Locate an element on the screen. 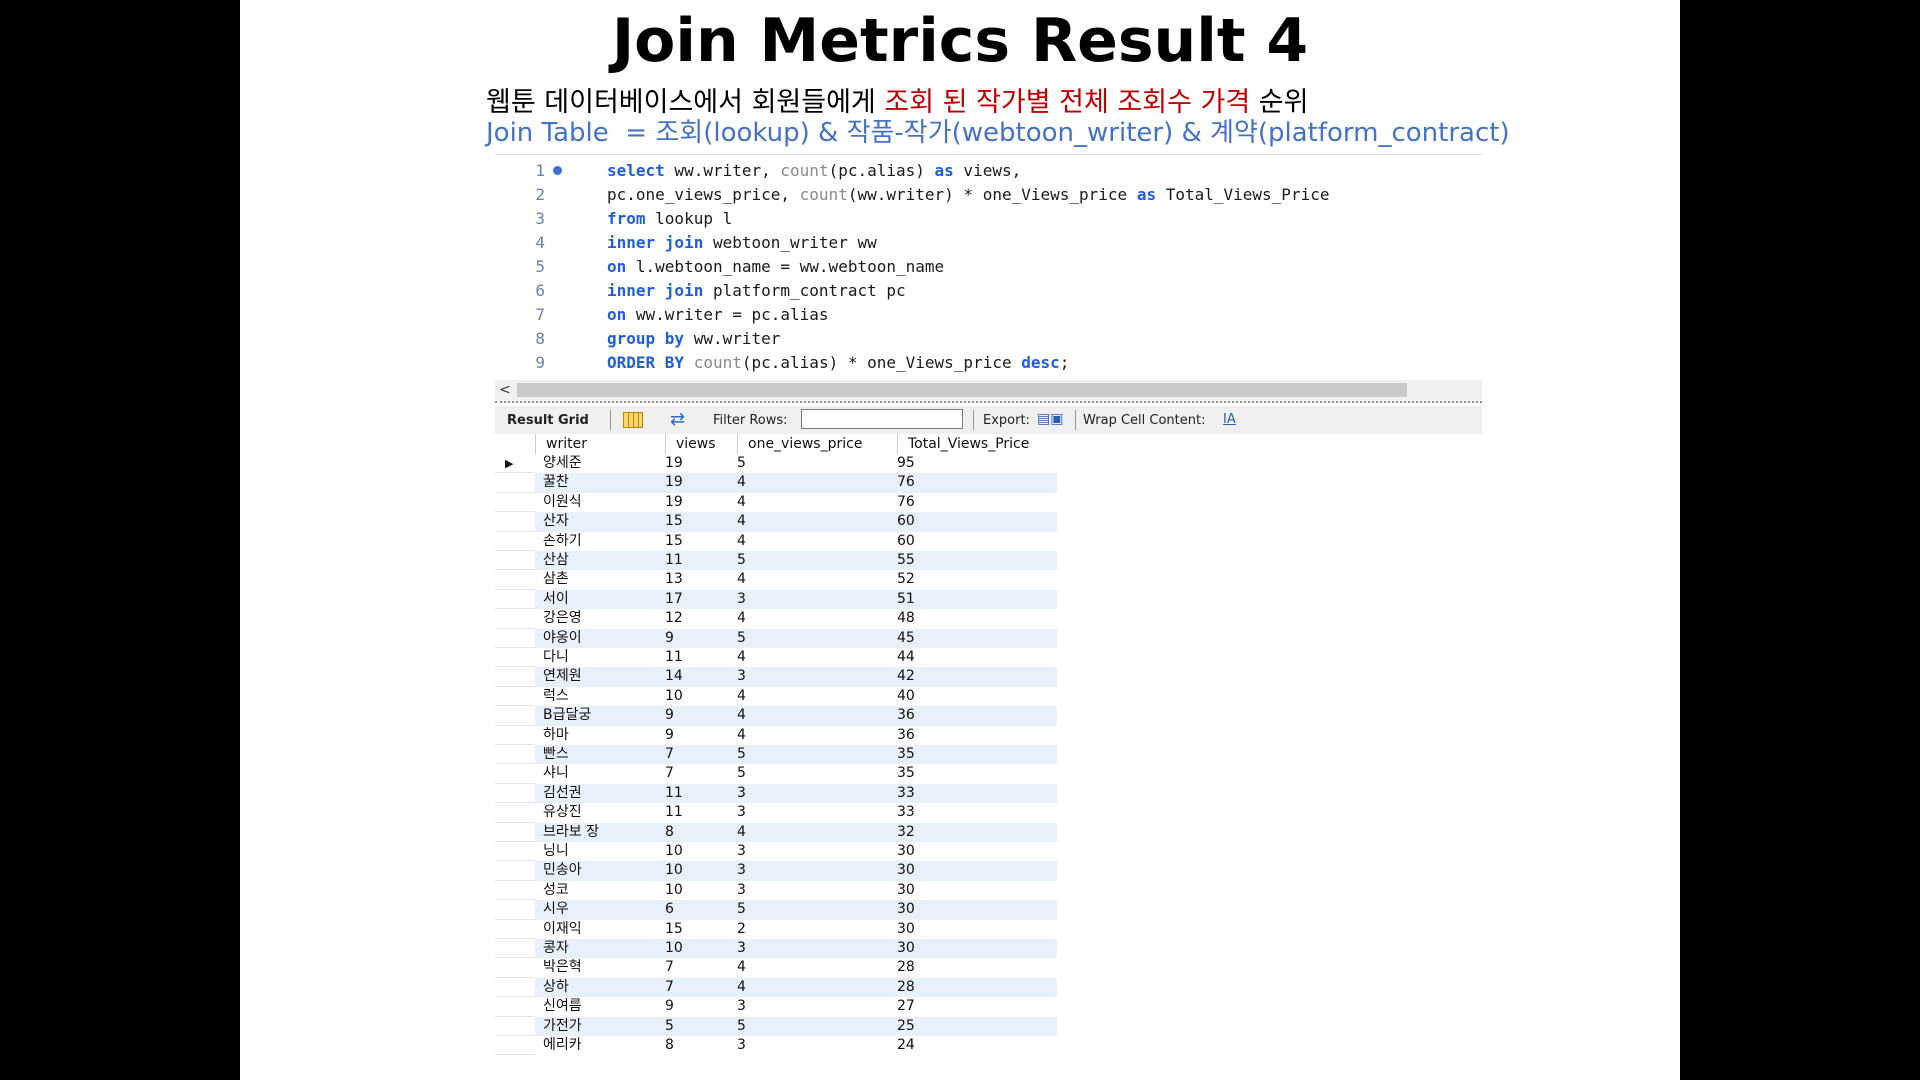  table-cell: 닝니 is located at coordinates (556, 851).